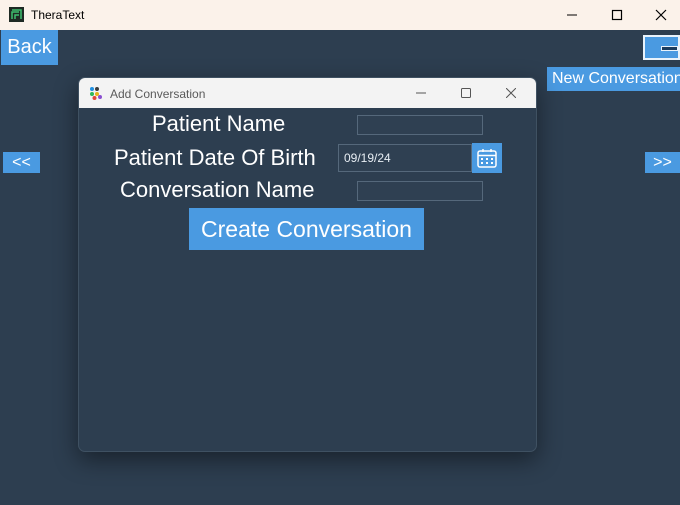 Image resolution: width=680 pixels, height=505 pixels. I want to click on app-titlebar: TheraText, so click(340, 15).